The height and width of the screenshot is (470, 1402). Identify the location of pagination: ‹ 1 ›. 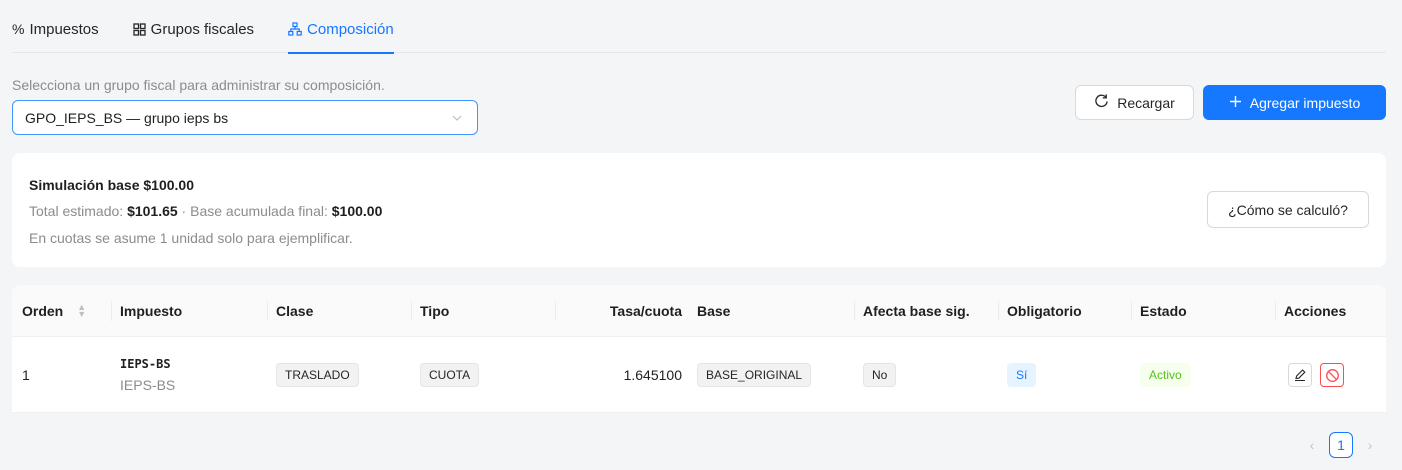
(1341, 445).